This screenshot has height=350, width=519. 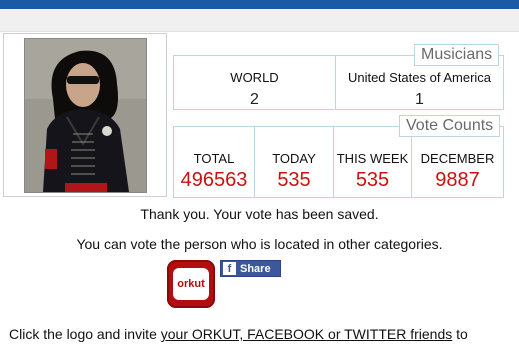 What do you see at coordinates (457, 158) in the screenshot?
I see `vote-label-month: DECEMBER` at bounding box center [457, 158].